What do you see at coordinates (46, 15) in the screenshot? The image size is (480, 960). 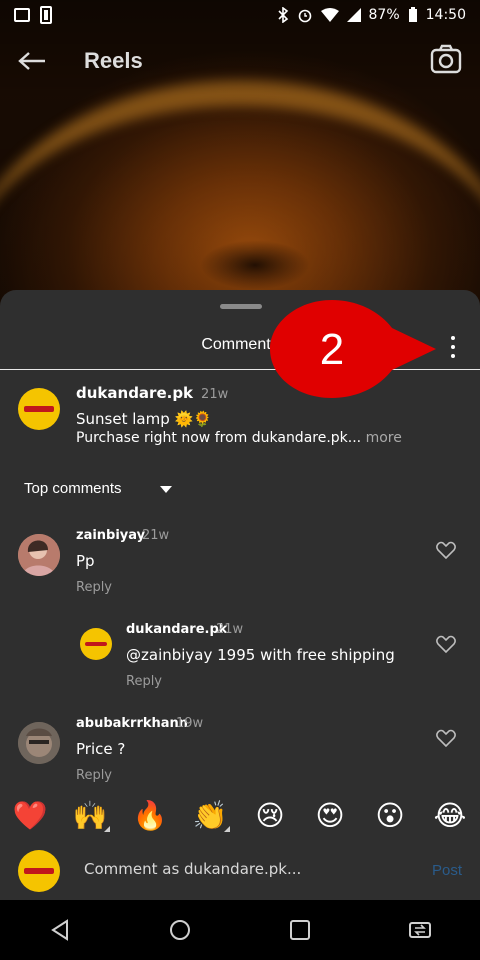 I see `battery-notification-icon` at bounding box center [46, 15].